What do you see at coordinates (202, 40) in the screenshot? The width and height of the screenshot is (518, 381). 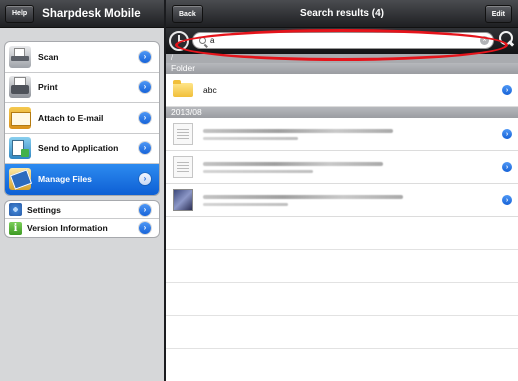 I see `search-icon` at bounding box center [202, 40].